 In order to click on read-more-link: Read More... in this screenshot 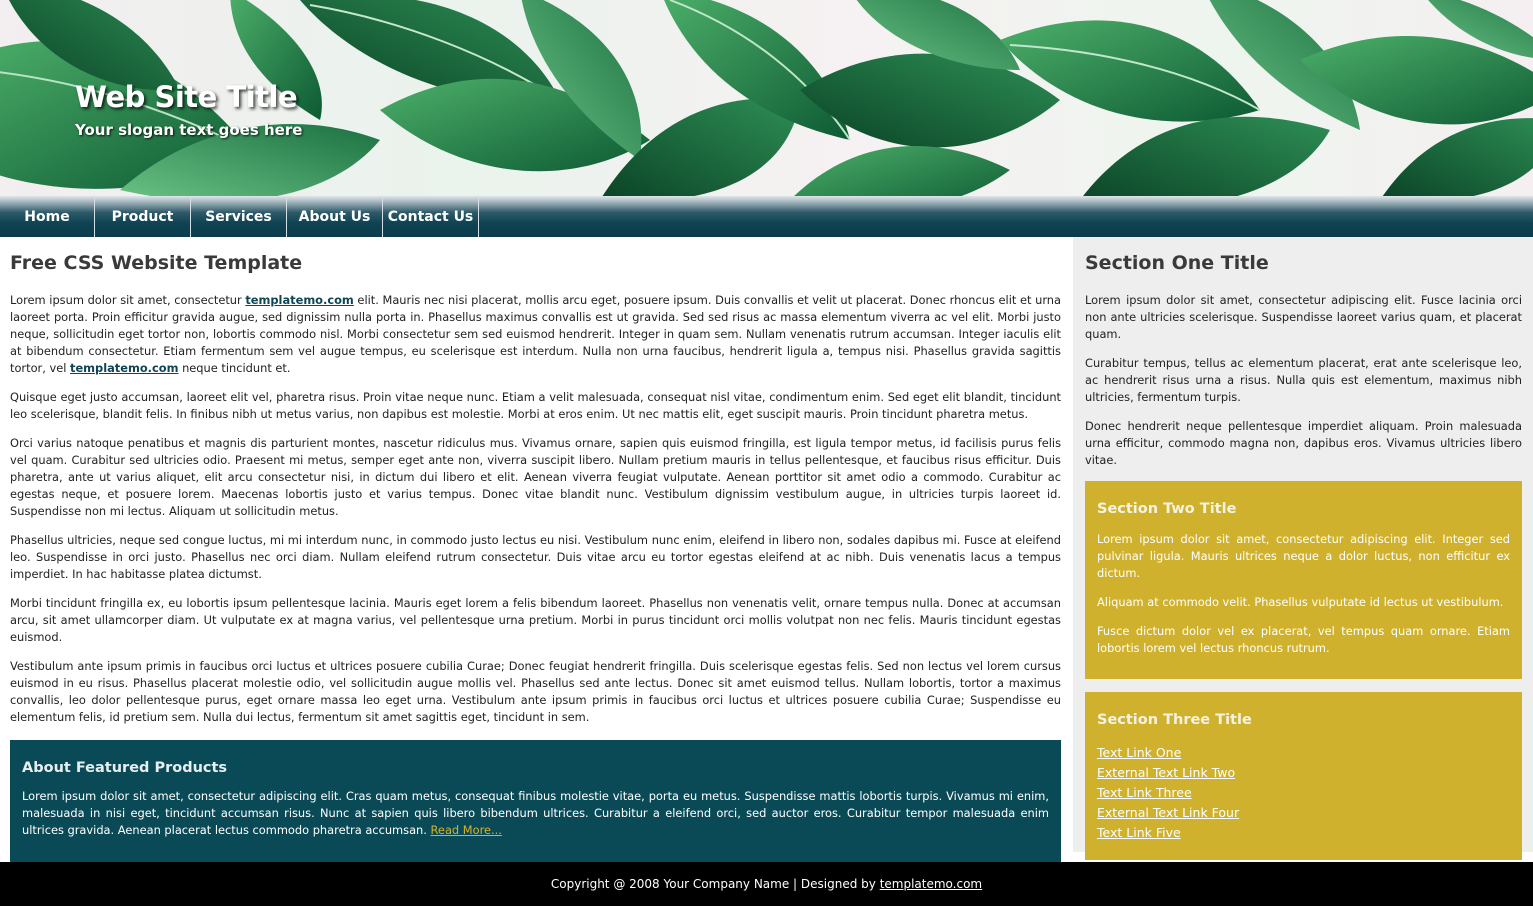, I will do `click(466, 830)`.